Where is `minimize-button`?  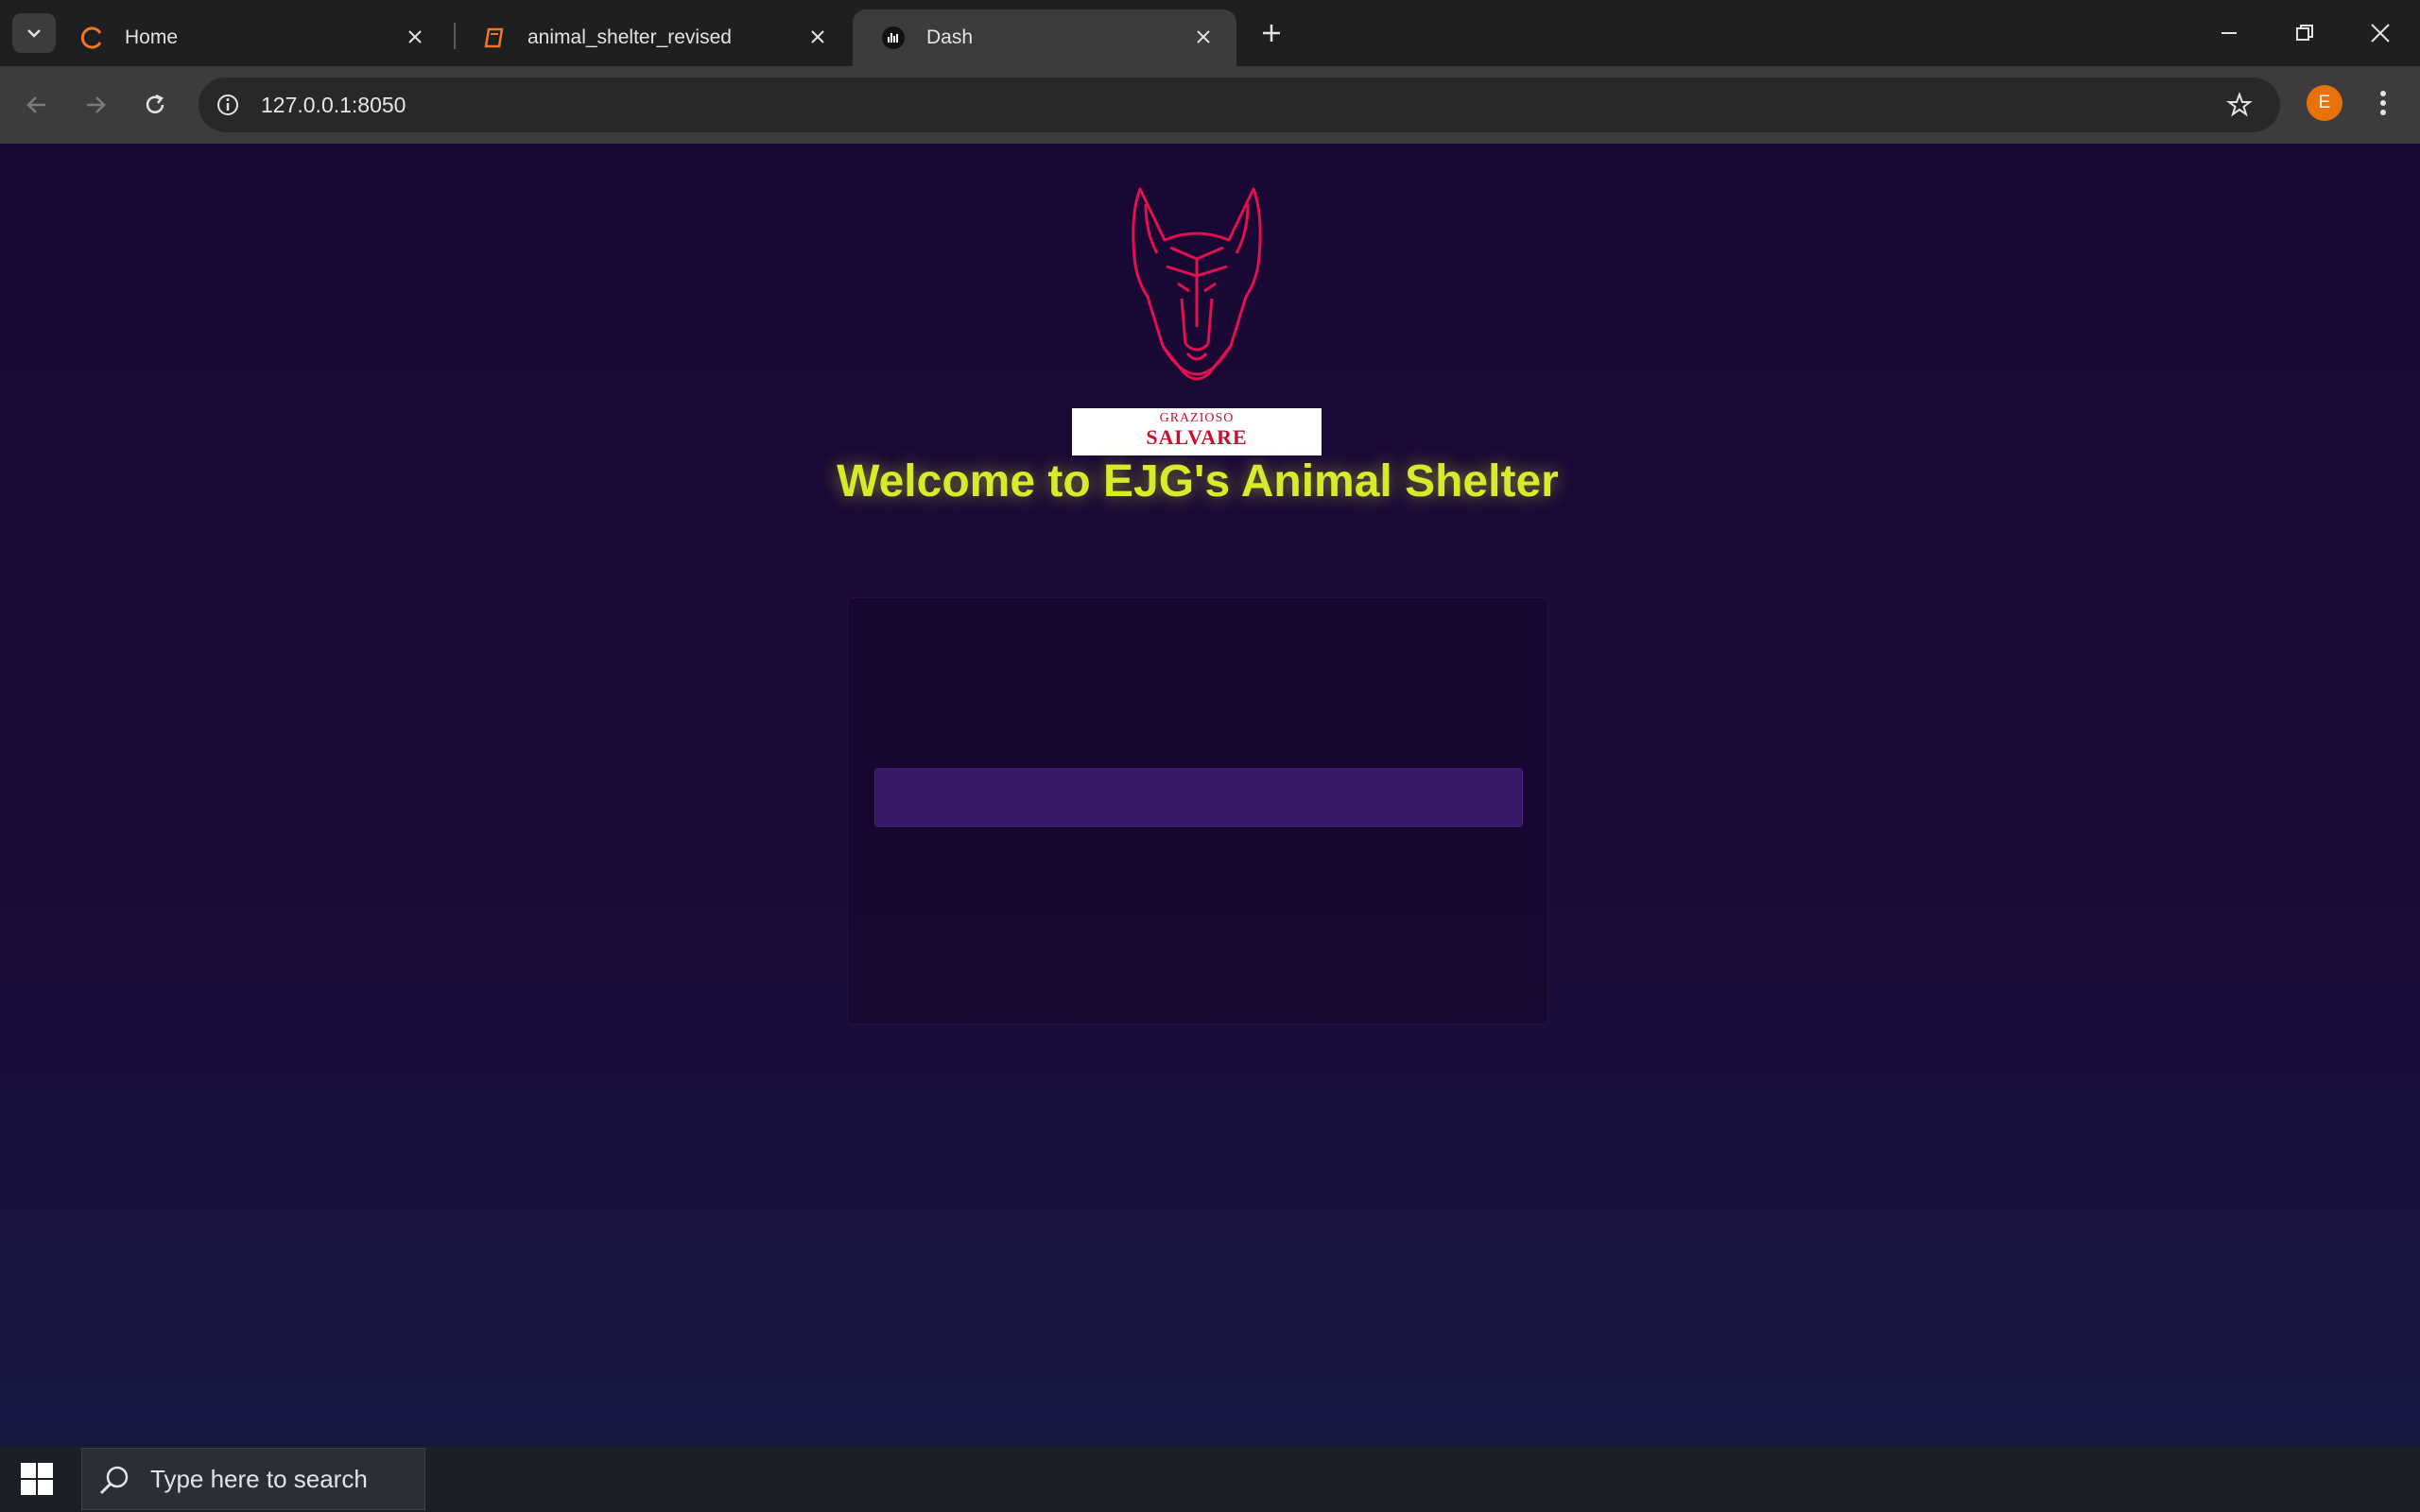
minimize-button is located at coordinates (2229, 33).